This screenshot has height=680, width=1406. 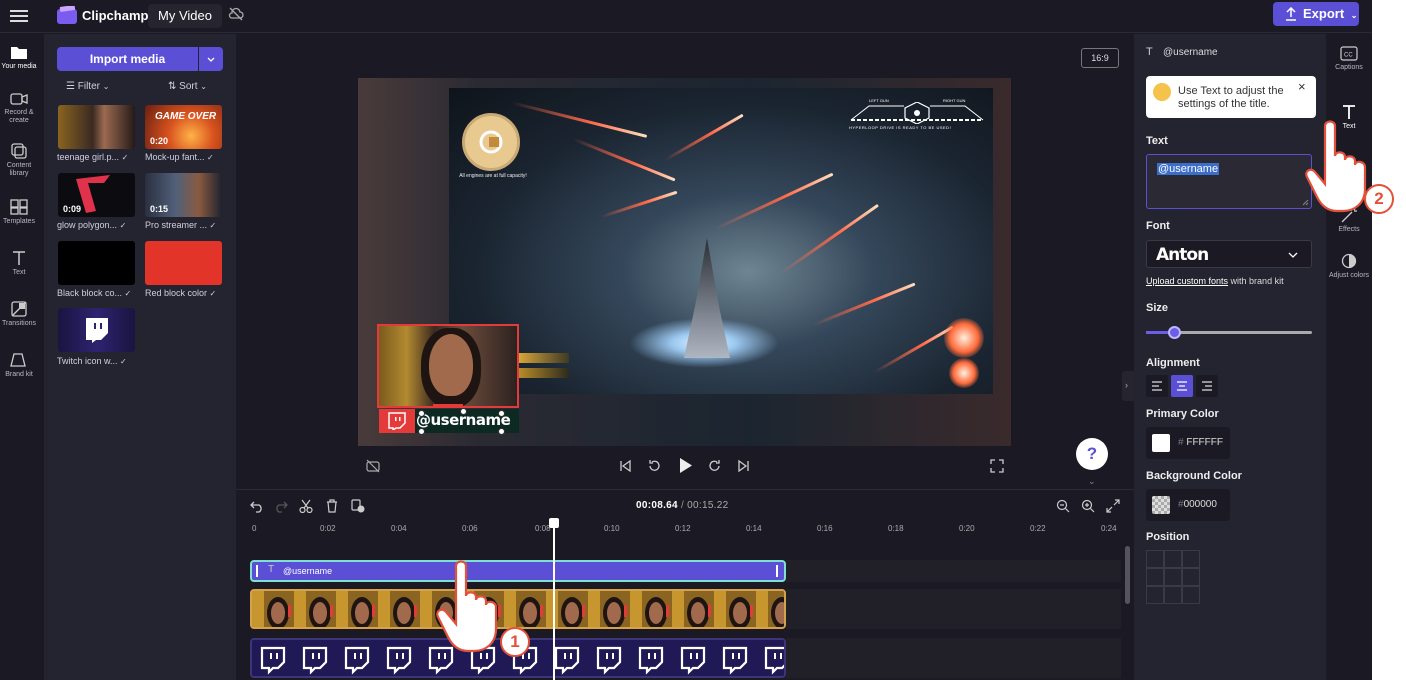 I want to click on play-icon, so click(x=685, y=465).